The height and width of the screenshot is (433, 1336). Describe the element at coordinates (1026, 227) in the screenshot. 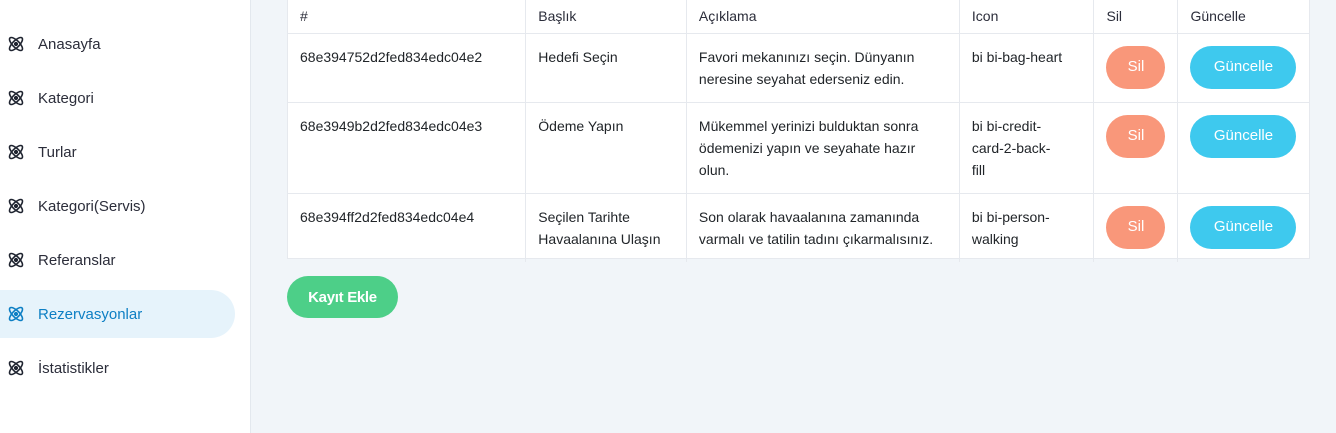

I see `cell-icon: bi bi-person- walking` at that location.